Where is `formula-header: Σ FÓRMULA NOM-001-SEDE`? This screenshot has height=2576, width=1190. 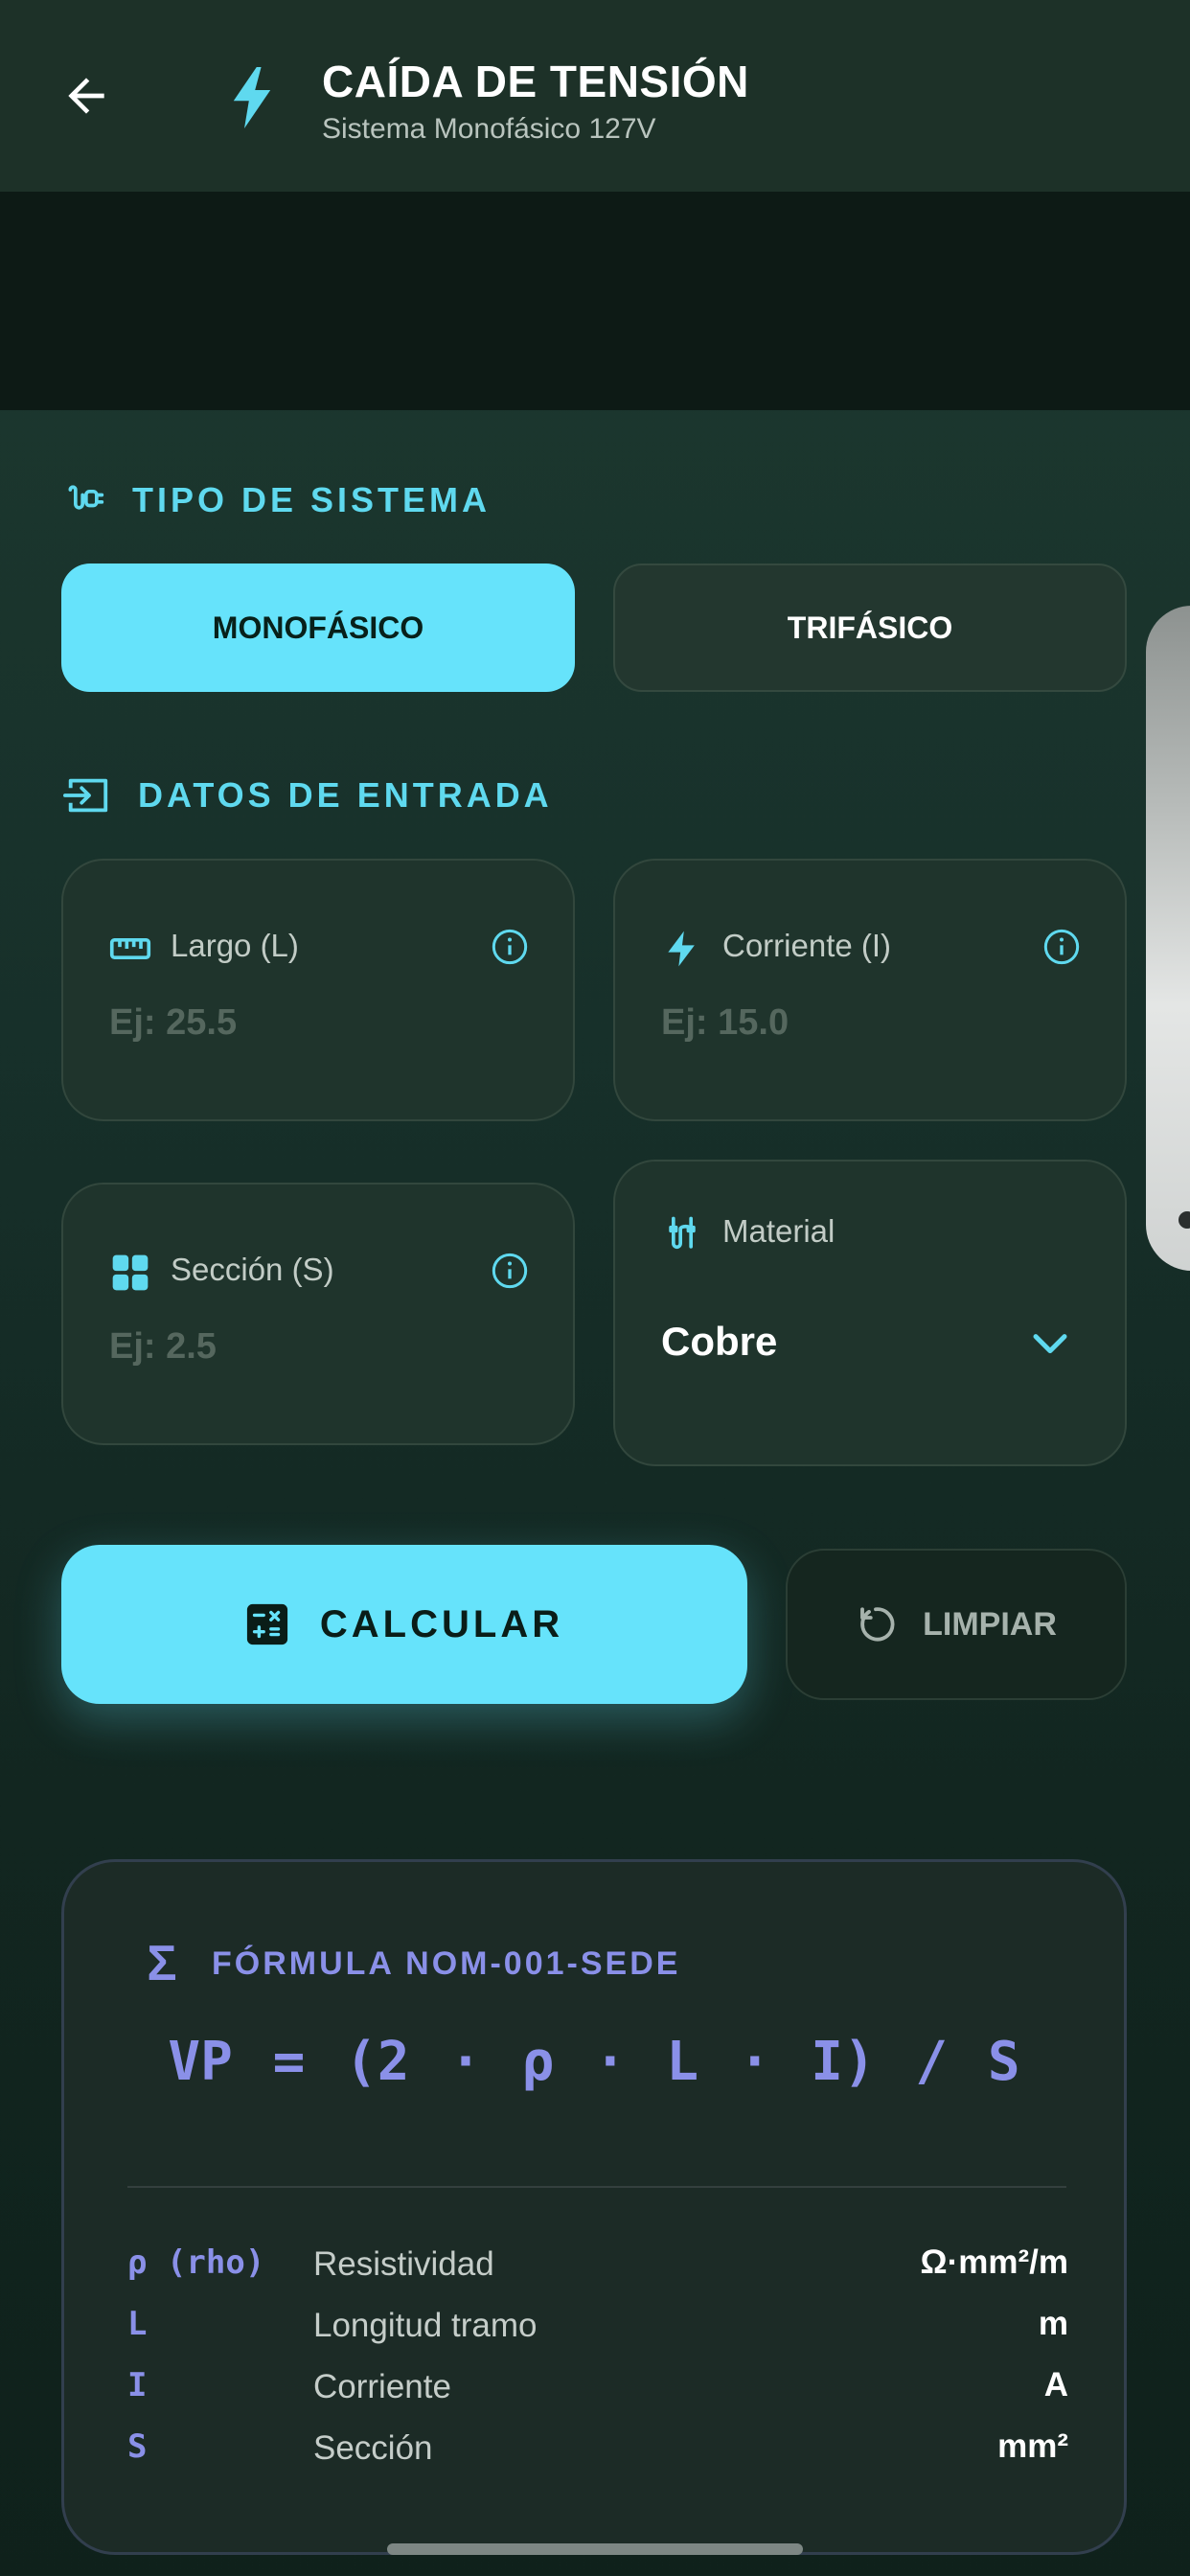 formula-header: Σ FÓRMULA NOM-001-SEDE is located at coordinates (411, 1963).